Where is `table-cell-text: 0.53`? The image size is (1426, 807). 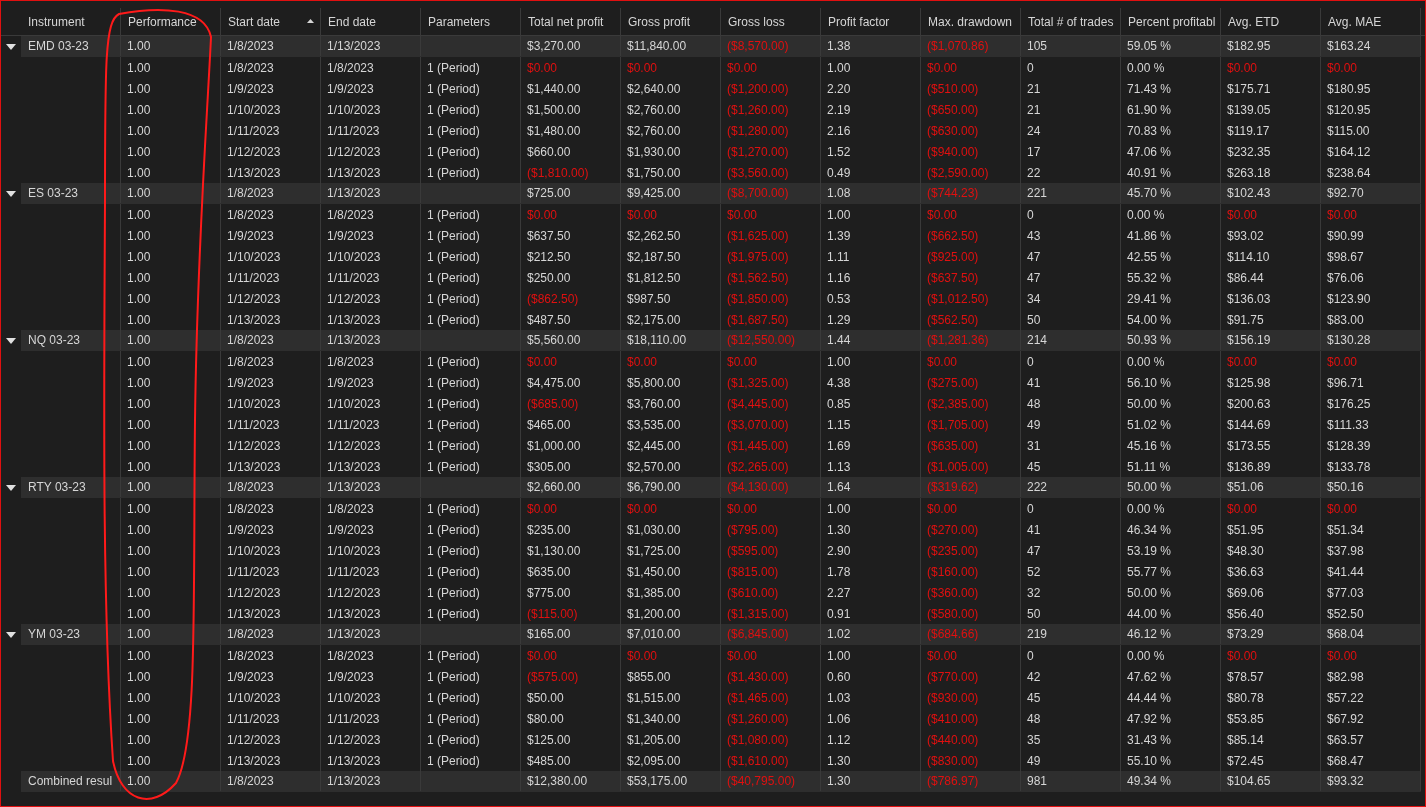
table-cell-text: 0.53 is located at coordinates (839, 299).